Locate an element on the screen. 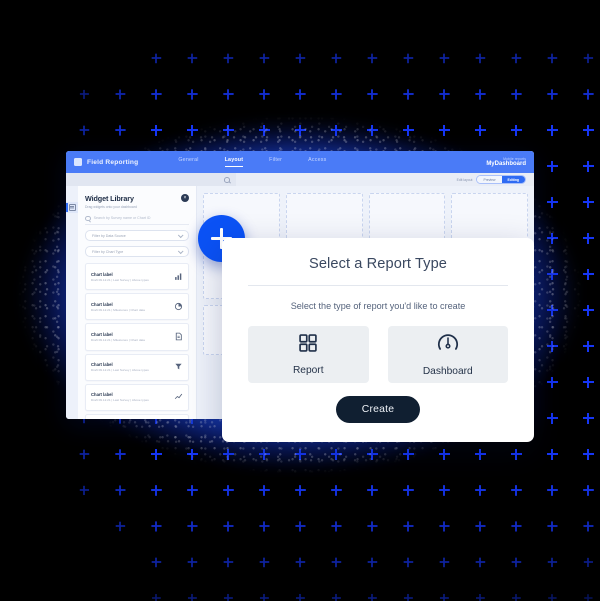 This screenshot has height=601, width=600. pie-chart-icon is located at coordinates (178, 307).